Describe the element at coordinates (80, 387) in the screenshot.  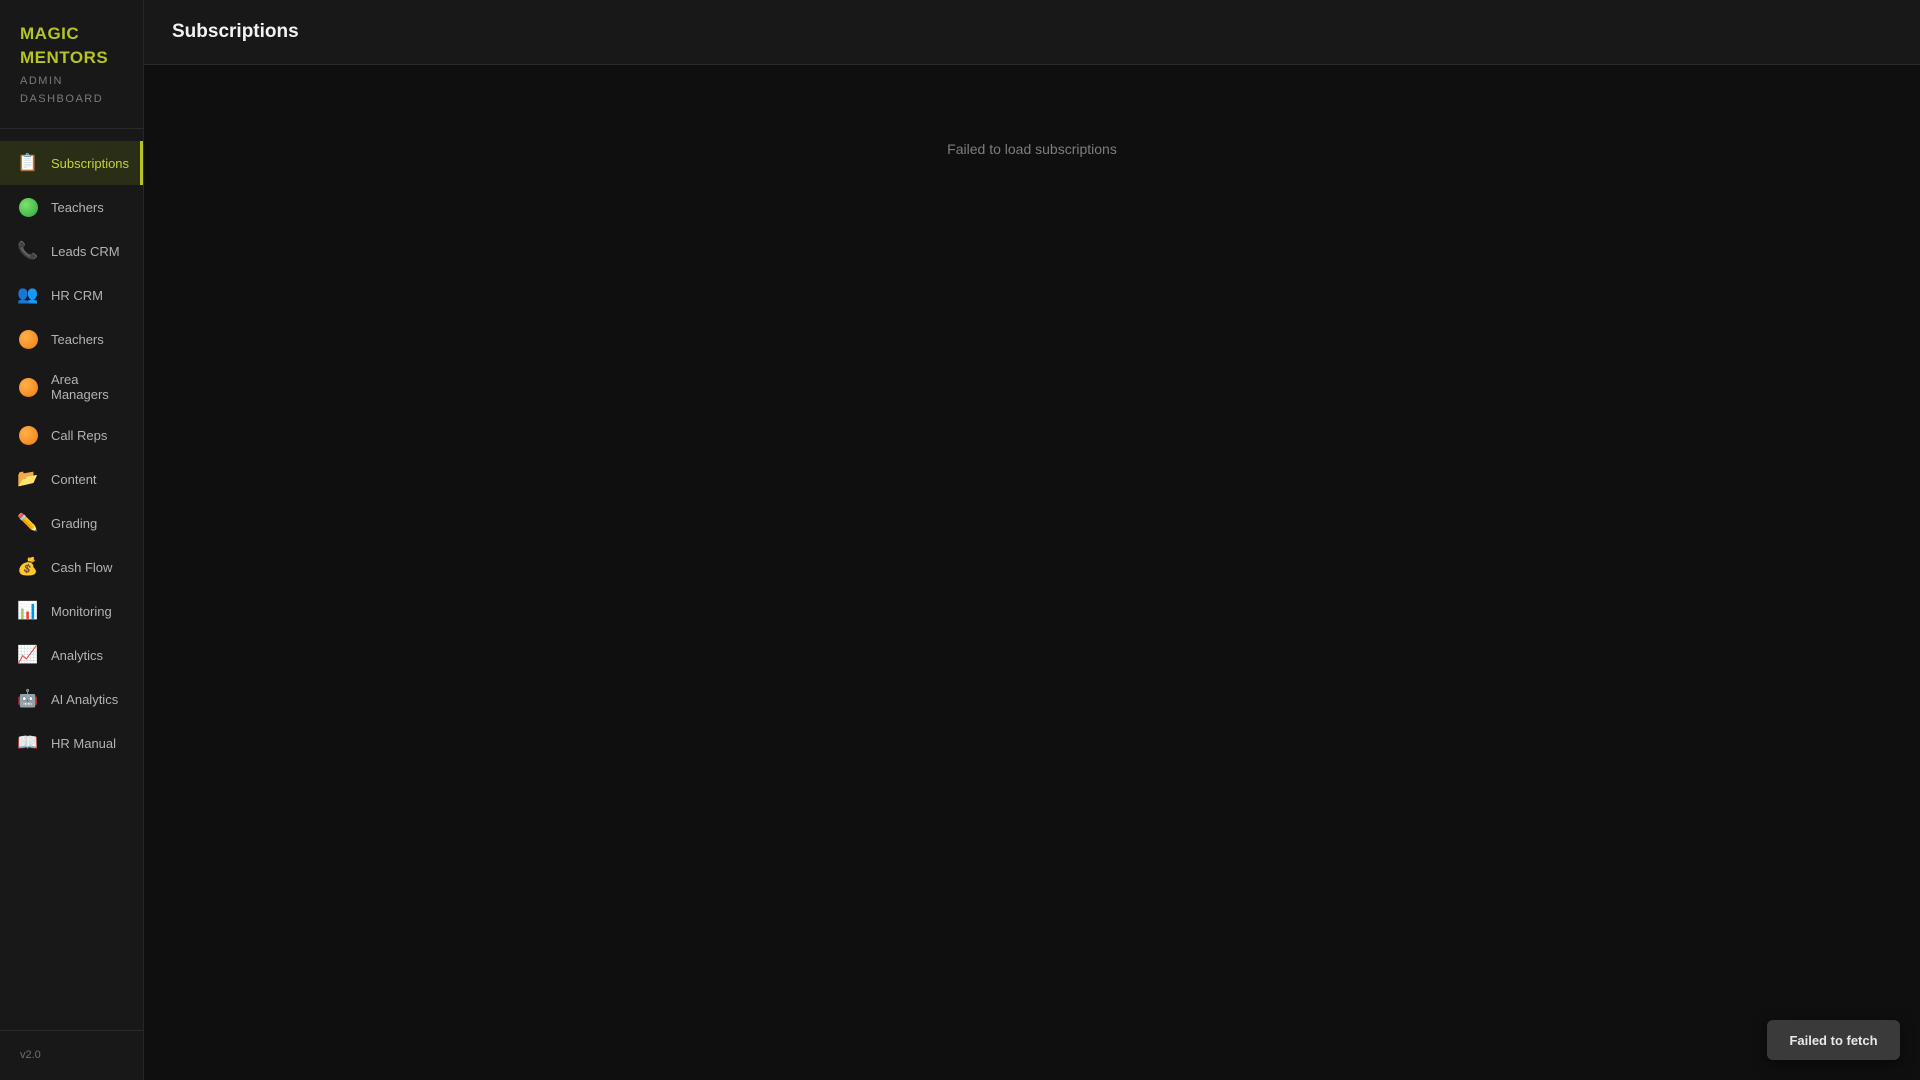
I see `sidebar-item-label: Area Managers` at that location.